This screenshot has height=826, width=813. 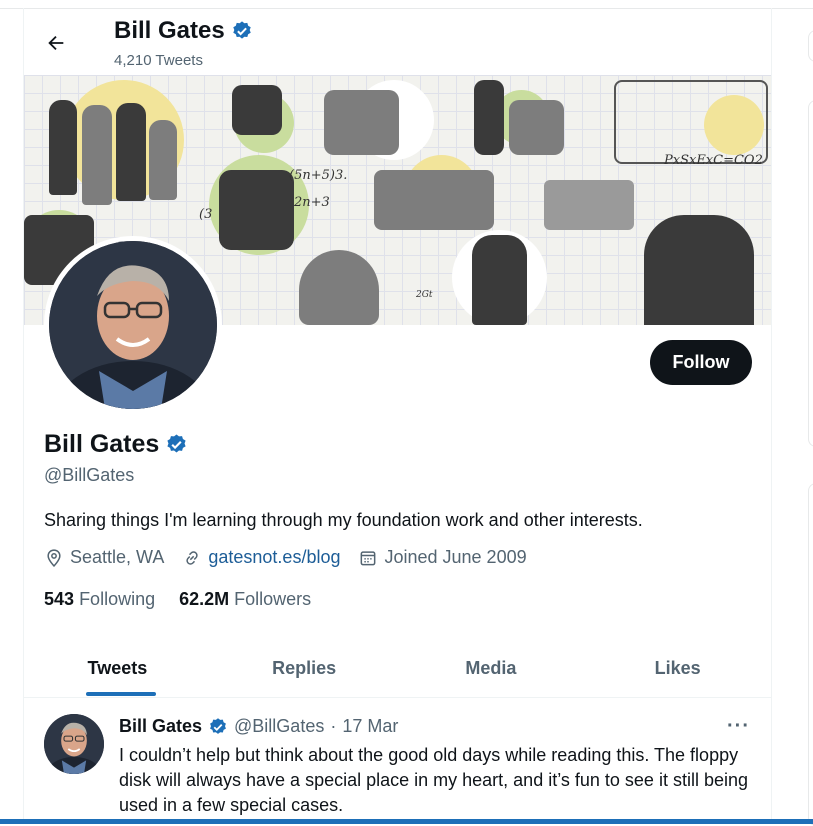 What do you see at coordinates (699, 270) in the screenshot?
I see `banner-photo-gates` at bounding box center [699, 270].